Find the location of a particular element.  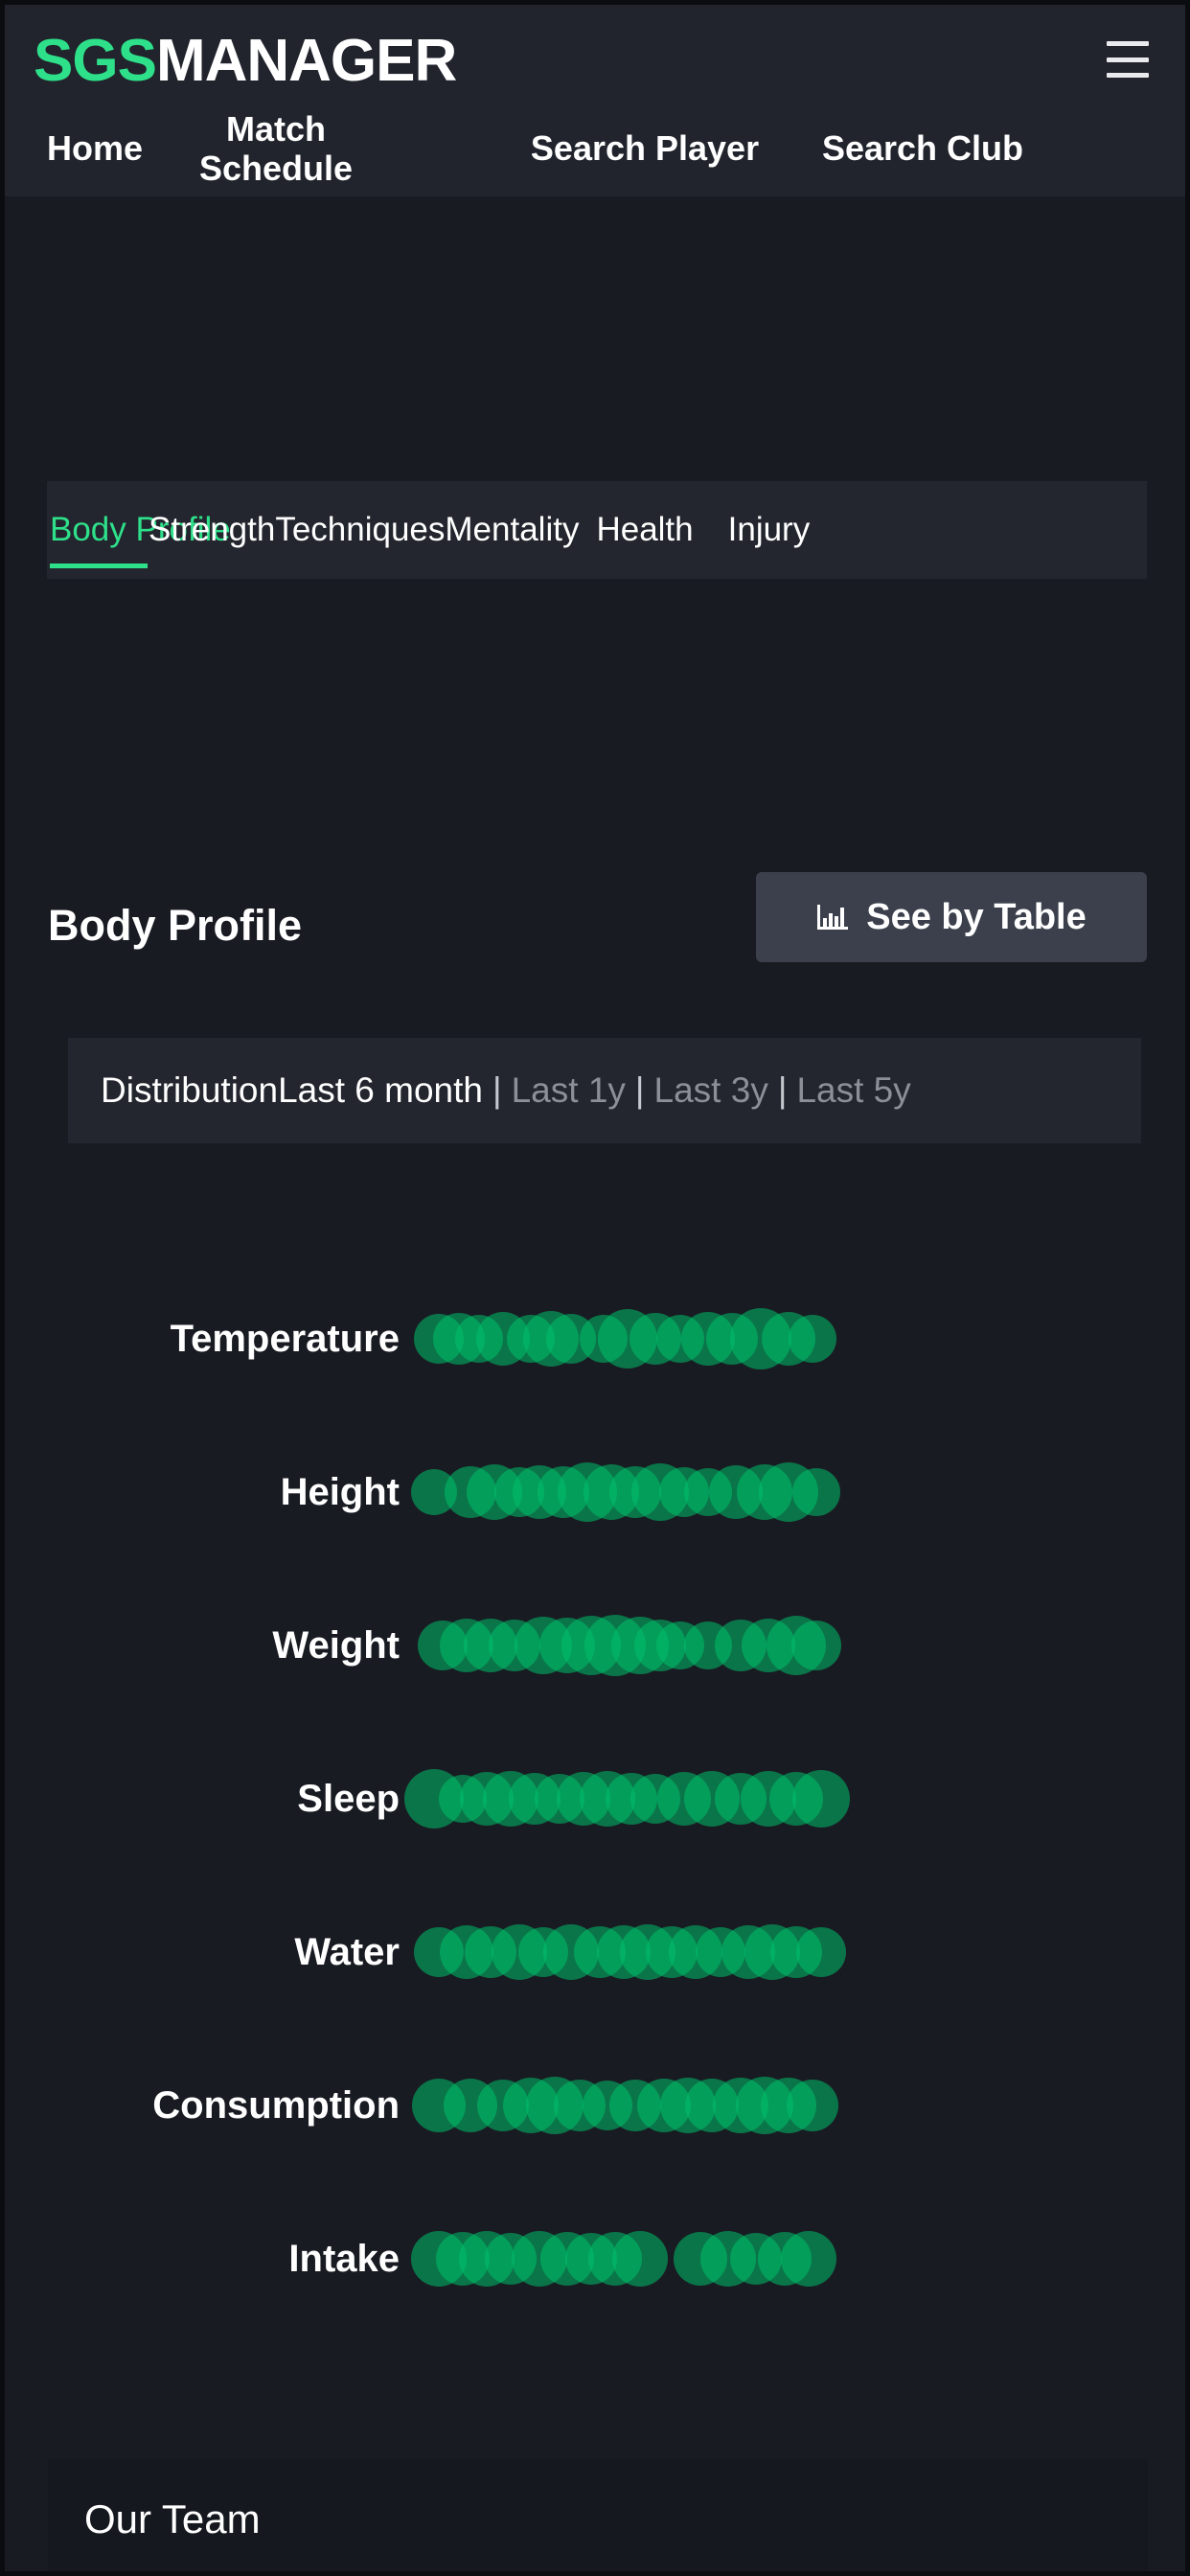

nav-item-search-club: Search Club is located at coordinates (923, 148).